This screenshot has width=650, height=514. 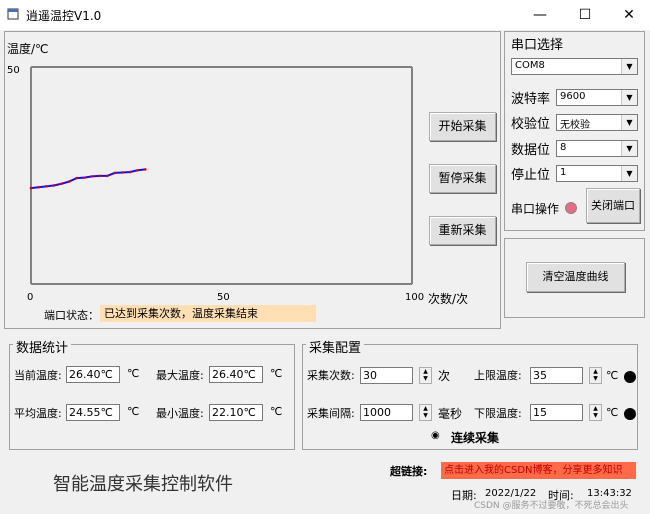 What do you see at coordinates (538, 470) in the screenshot?
I see `csdn-link: 点击进入我的CSDN博客，分享更多知识` at bounding box center [538, 470].